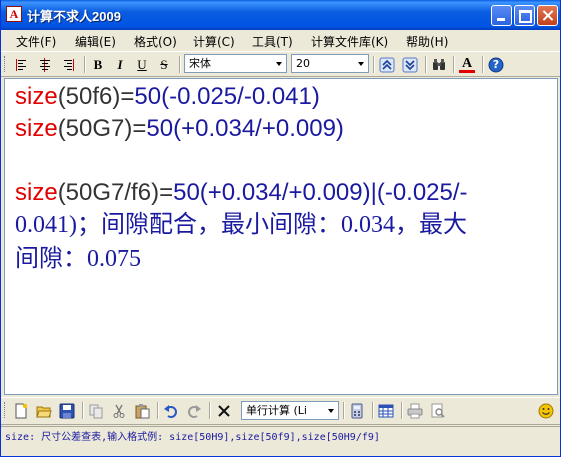  Describe the element at coordinates (69, 64) in the screenshot. I see `align-right-icon` at that location.